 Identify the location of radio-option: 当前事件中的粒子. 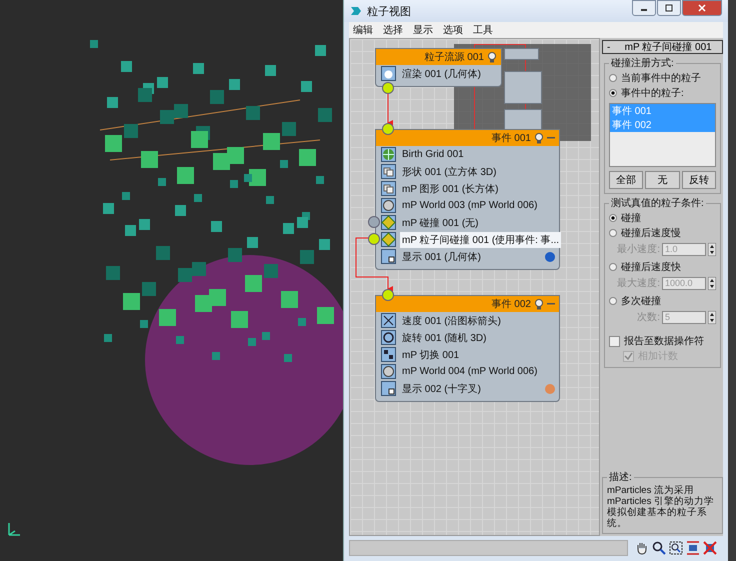
(662, 78).